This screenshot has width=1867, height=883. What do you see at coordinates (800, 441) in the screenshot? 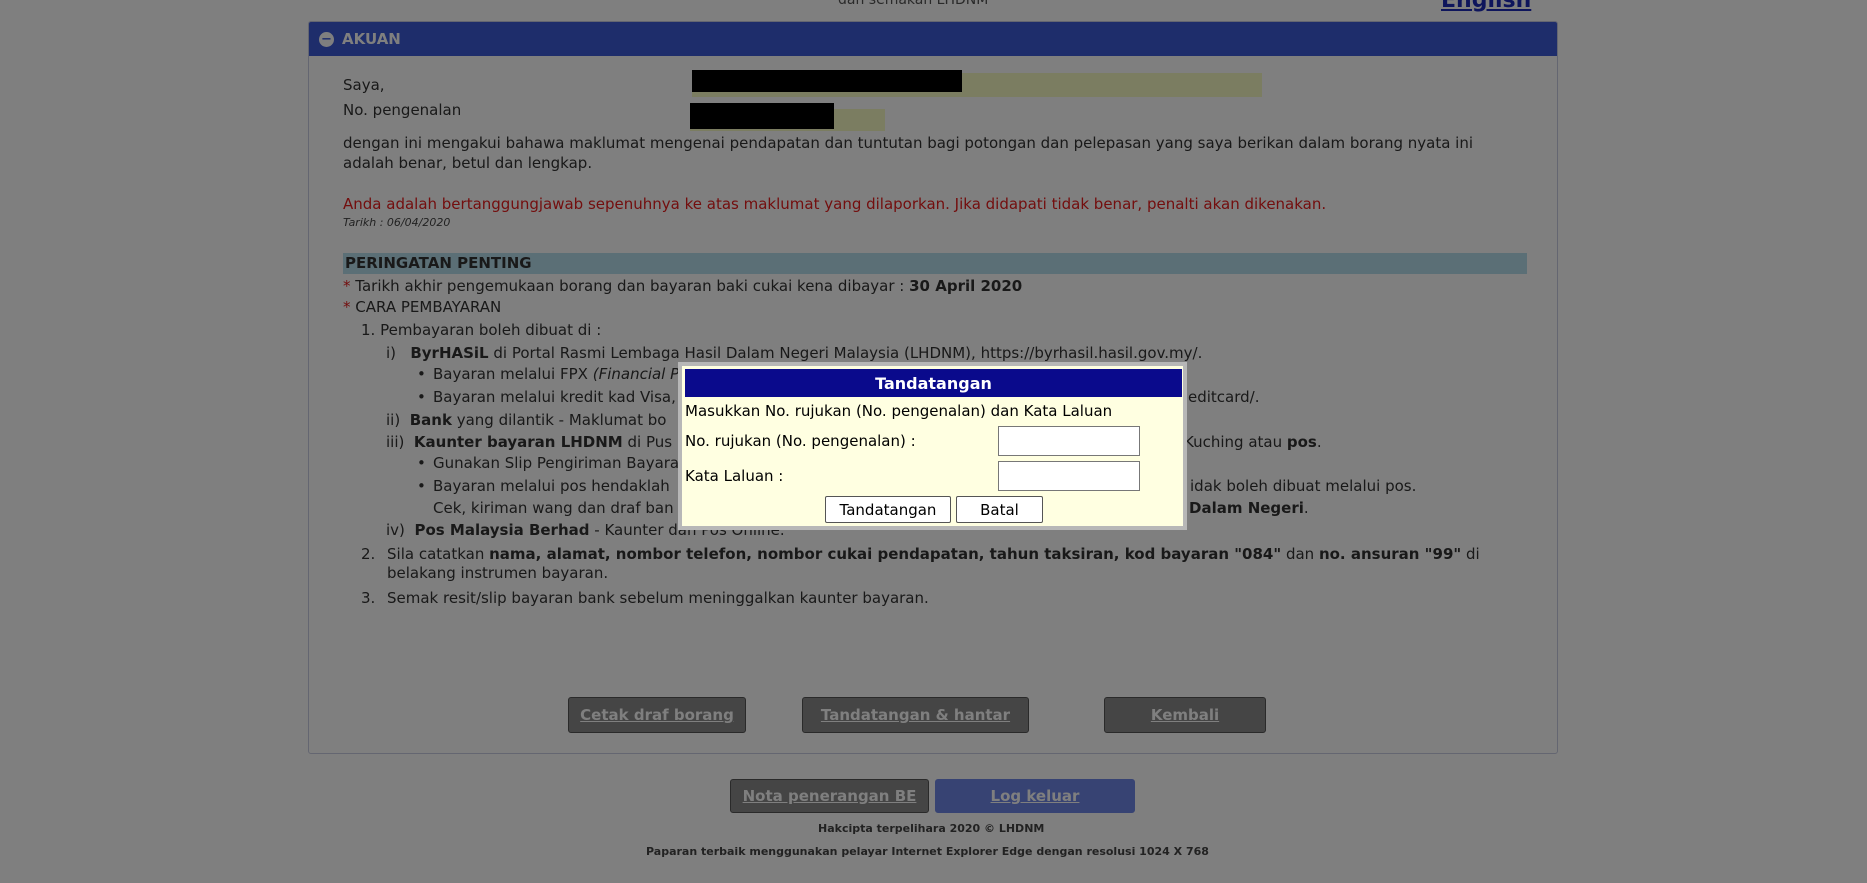
I see `ref-label: No. rujukan (No. pengenalan) :` at bounding box center [800, 441].